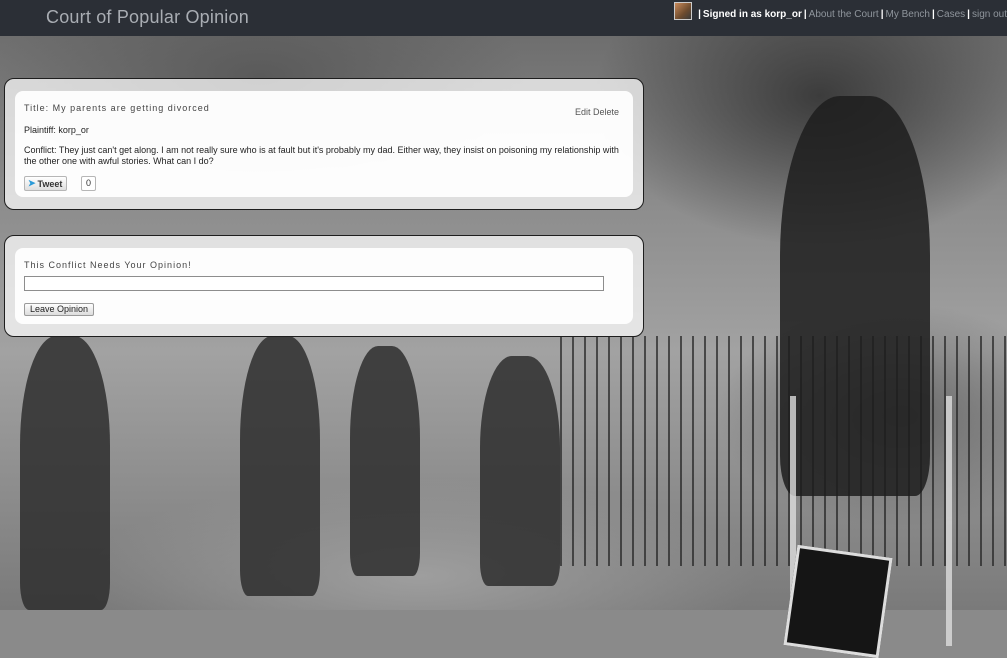 This screenshot has height=658, width=1007. Describe the element at coordinates (117, 108) in the screenshot. I see `case-title: Title: My parents are getting divorced` at that location.